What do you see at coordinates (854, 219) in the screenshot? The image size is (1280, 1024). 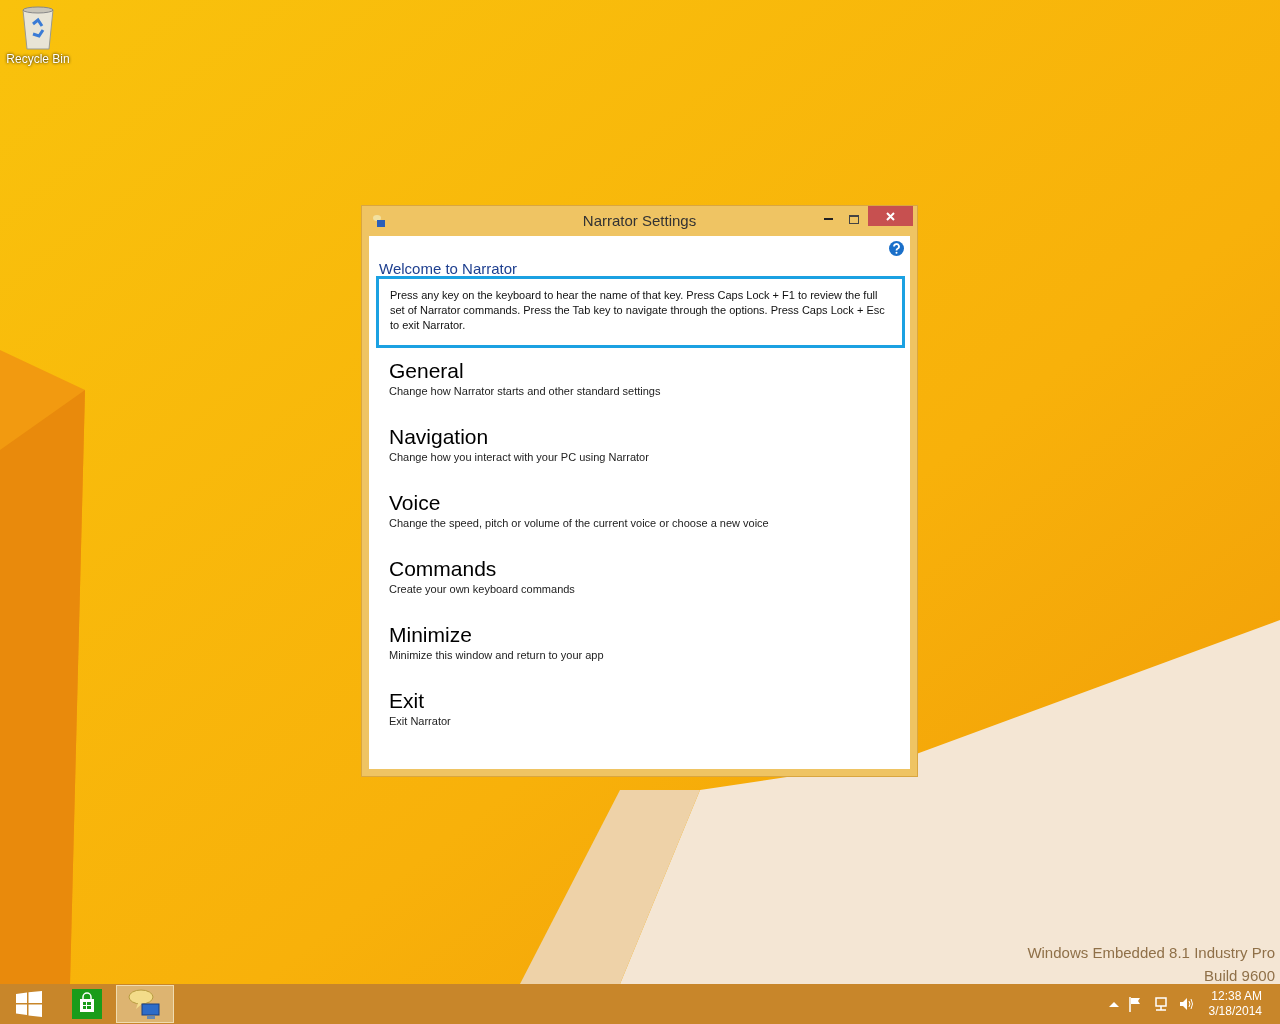 I see `maximize-icon` at bounding box center [854, 219].